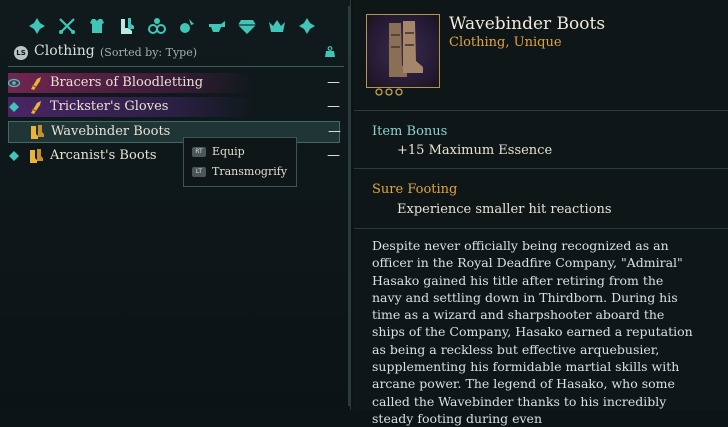 This screenshot has width=728, height=427. Describe the element at coordinates (109, 106) in the screenshot. I see `item-name: Trickster's Gloves` at that location.